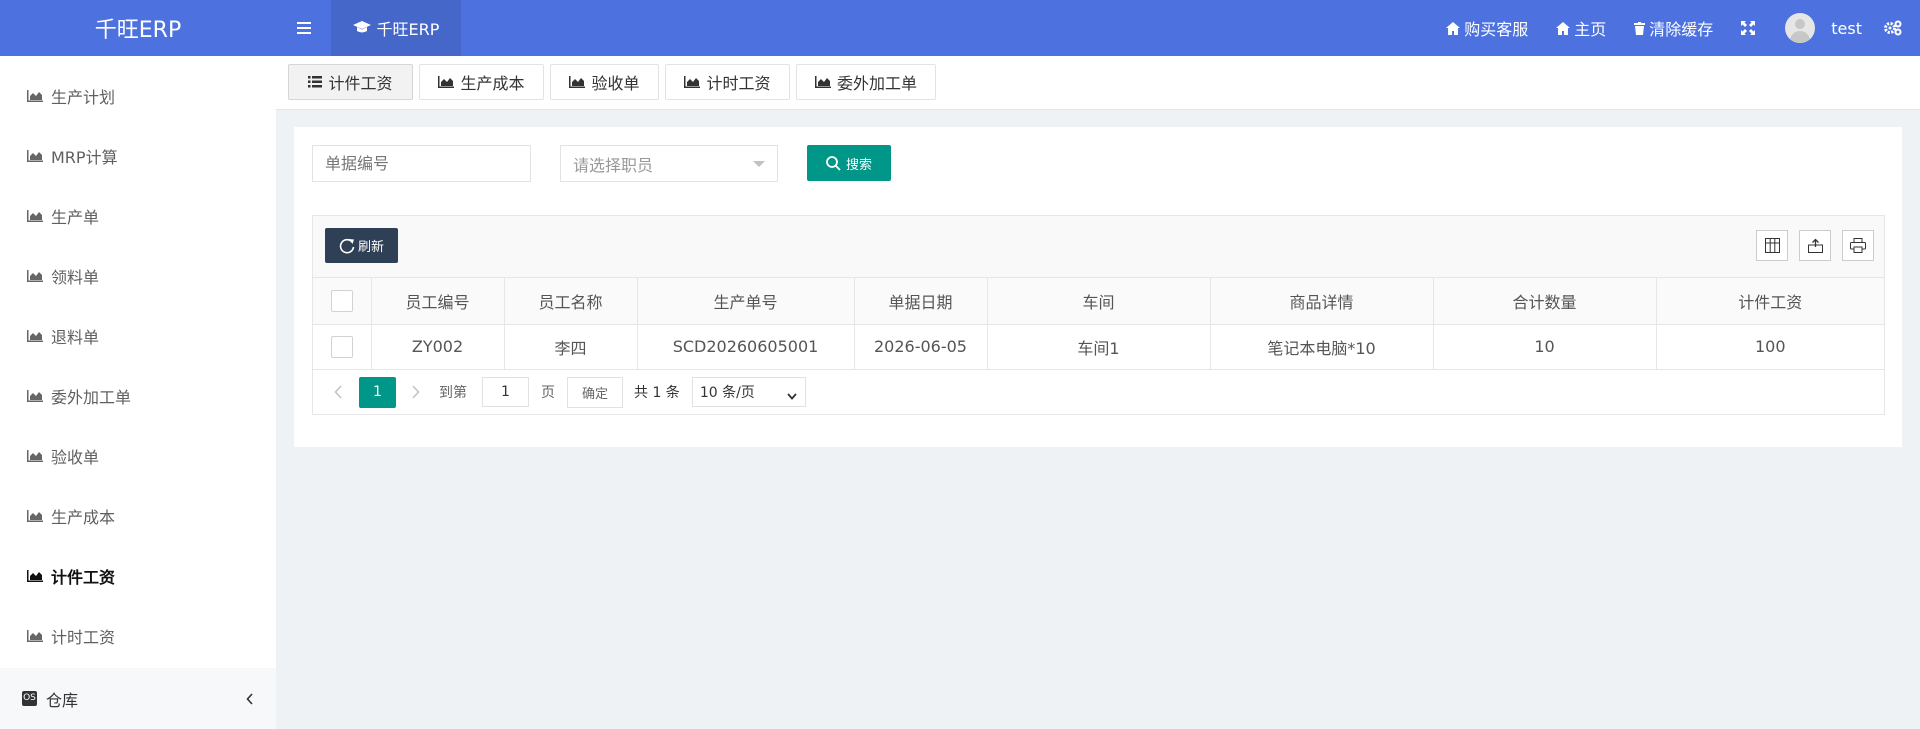 The image size is (1920, 729). What do you see at coordinates (505, 392) in the screenshot?
I see `goto-page-input: 1` at bounding box center [505, 392].